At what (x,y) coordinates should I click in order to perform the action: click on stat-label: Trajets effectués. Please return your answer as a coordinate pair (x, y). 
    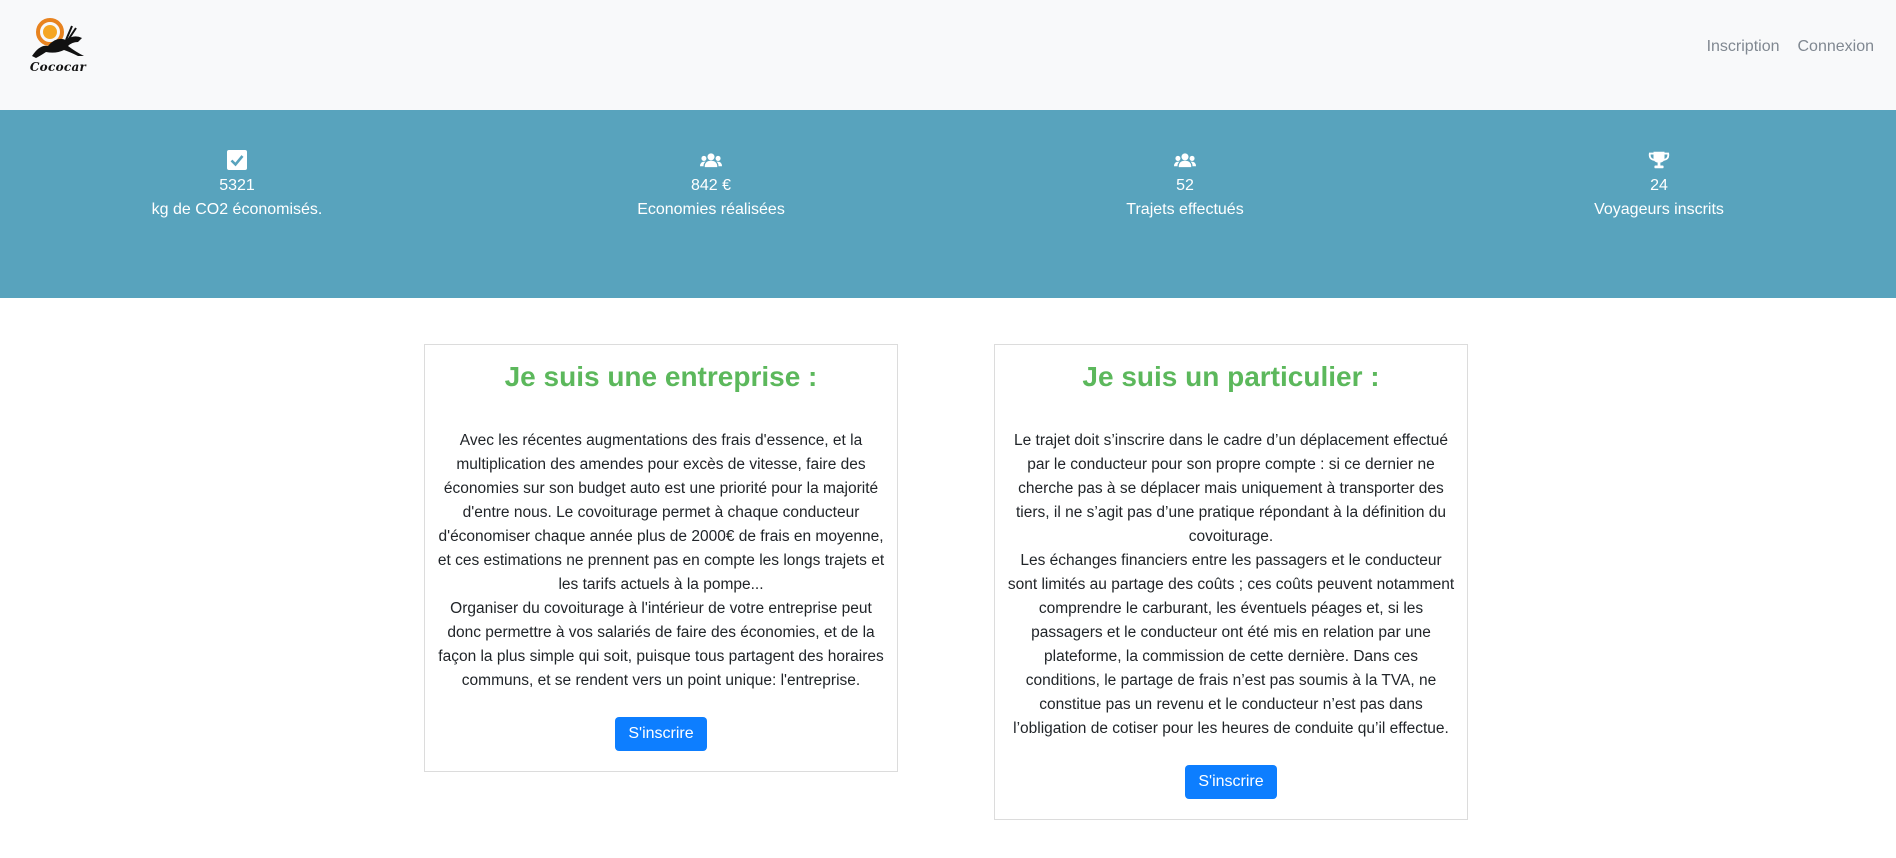
    Looking at the image, I should click on (1185, 209).